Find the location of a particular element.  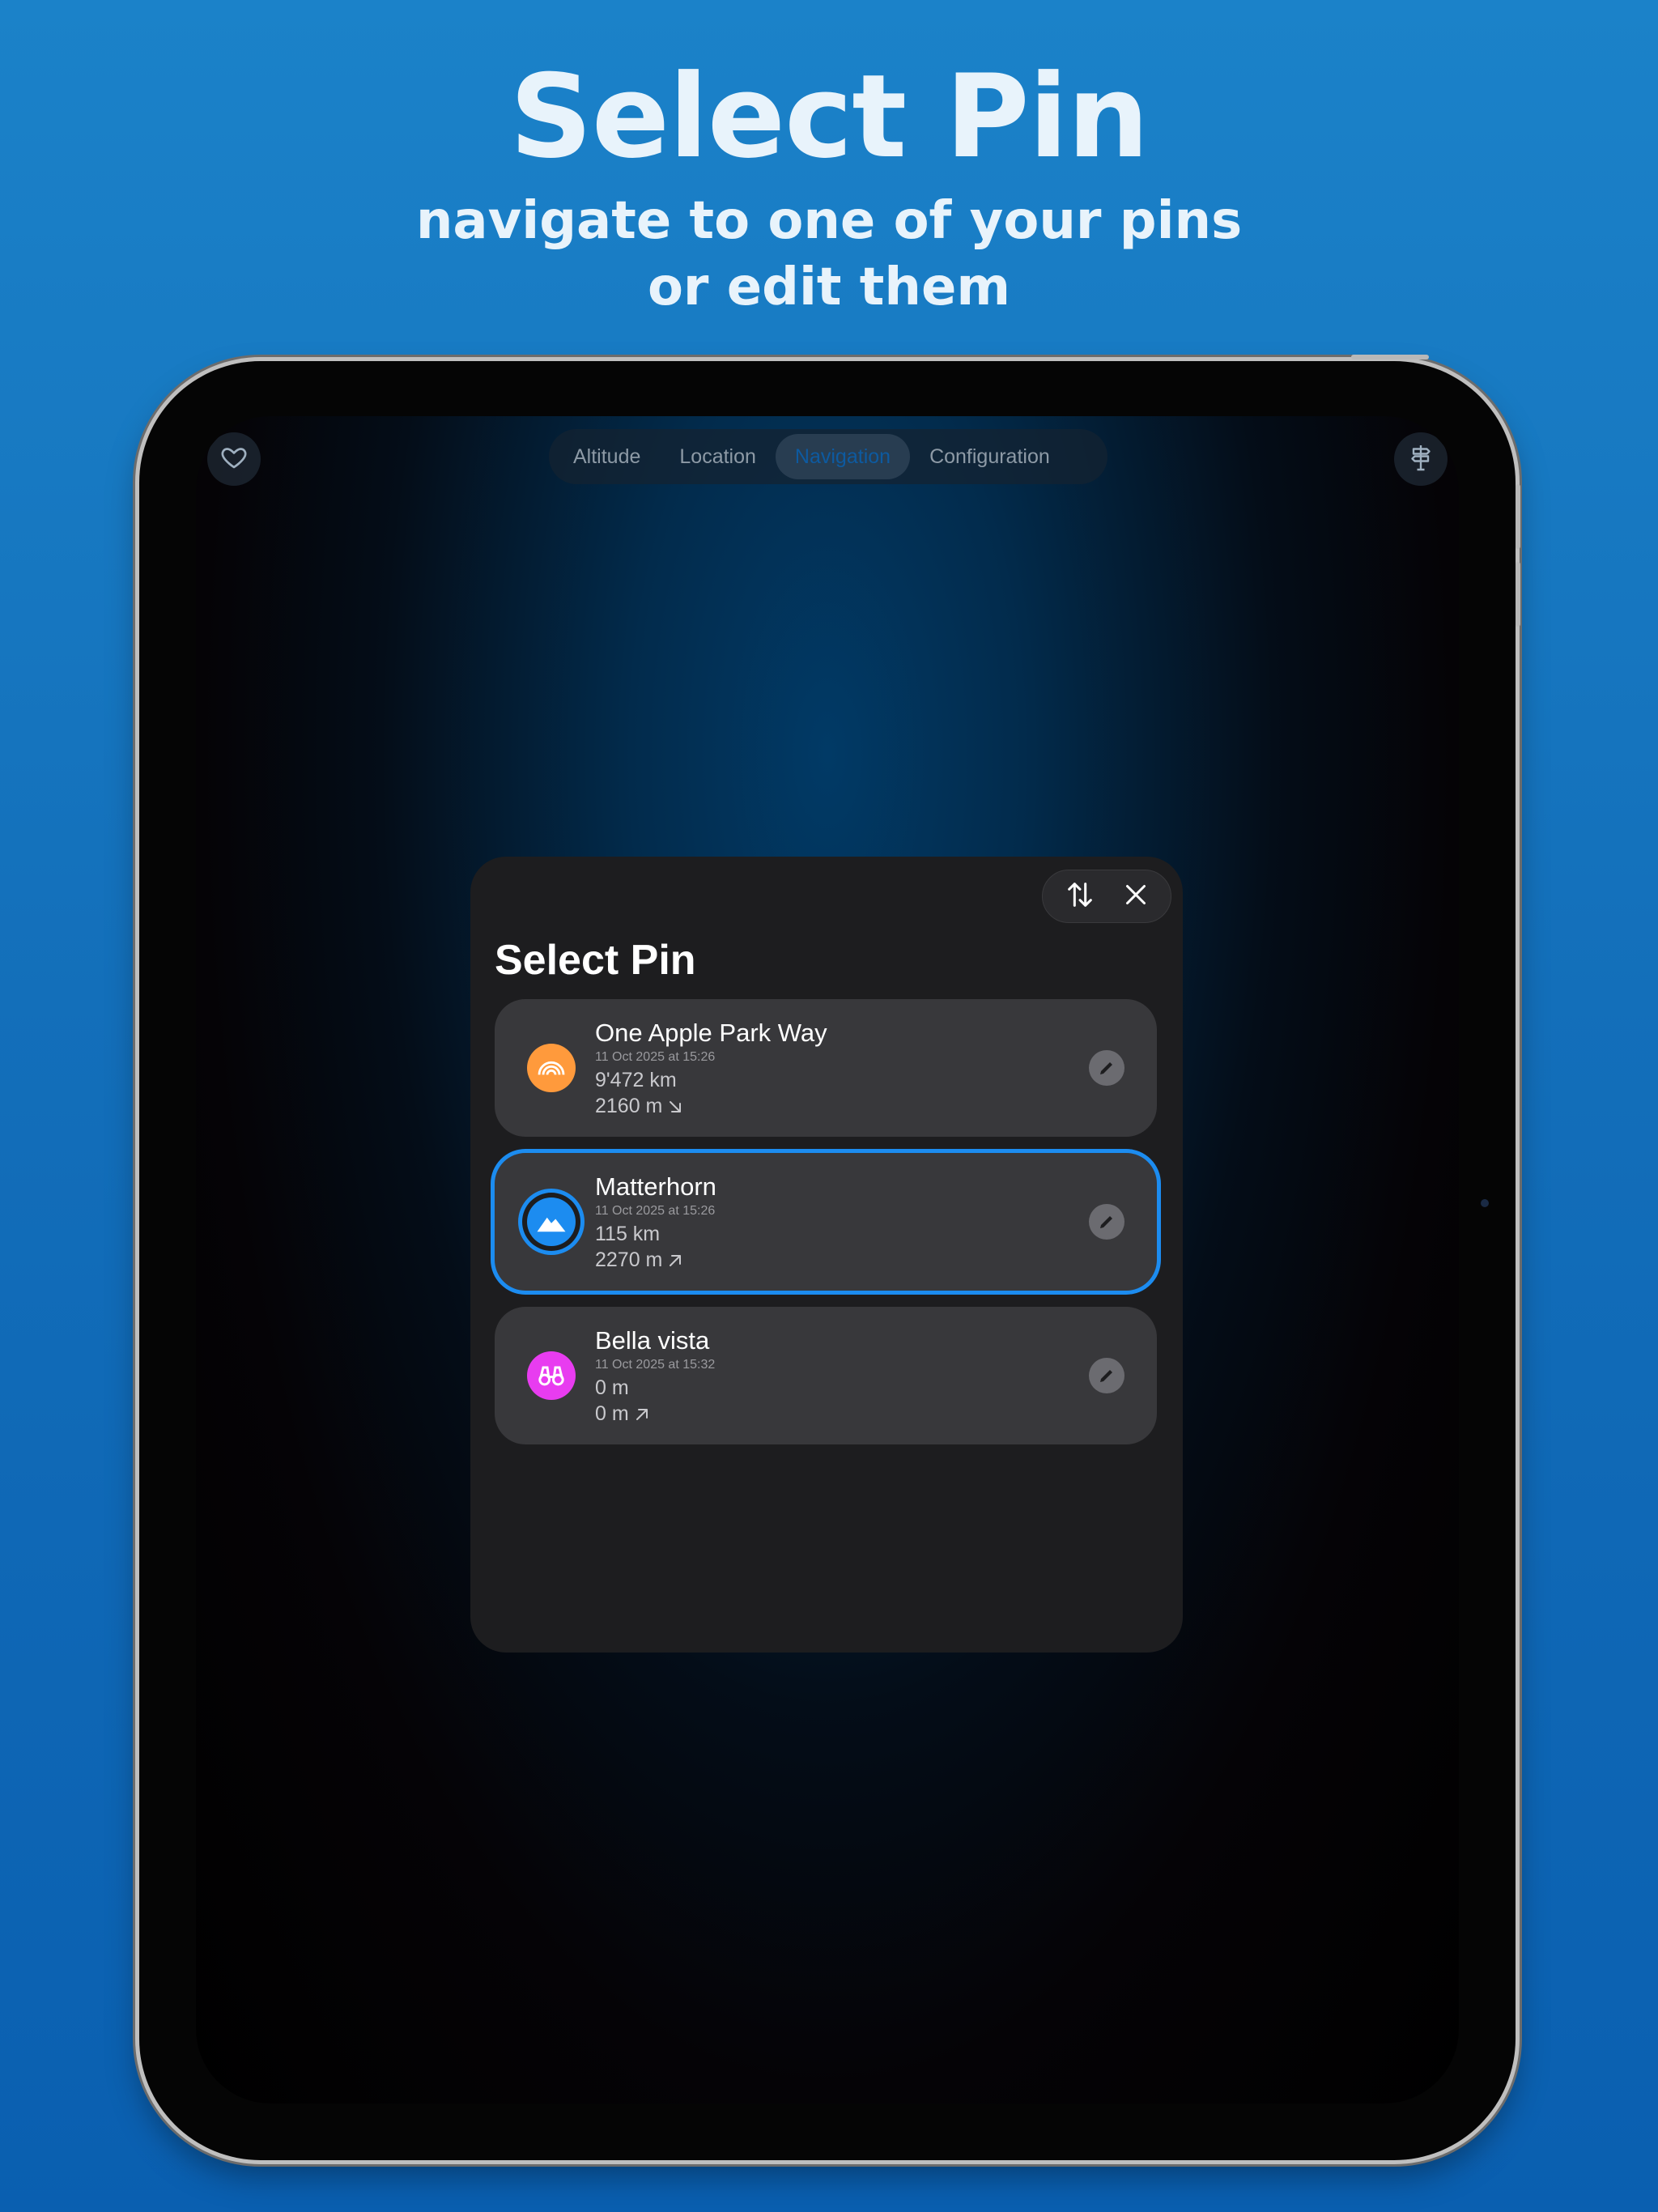

headline-subtitle-line2: or edit them is located at coordinates (829, 287).